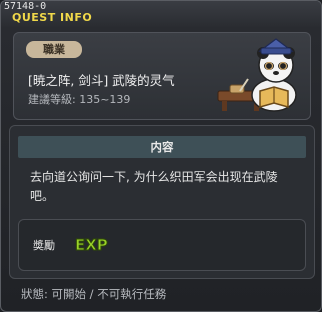 This screenshot has height=312, width=322. I want to click on exp-text: EXP, so click(91, 245).